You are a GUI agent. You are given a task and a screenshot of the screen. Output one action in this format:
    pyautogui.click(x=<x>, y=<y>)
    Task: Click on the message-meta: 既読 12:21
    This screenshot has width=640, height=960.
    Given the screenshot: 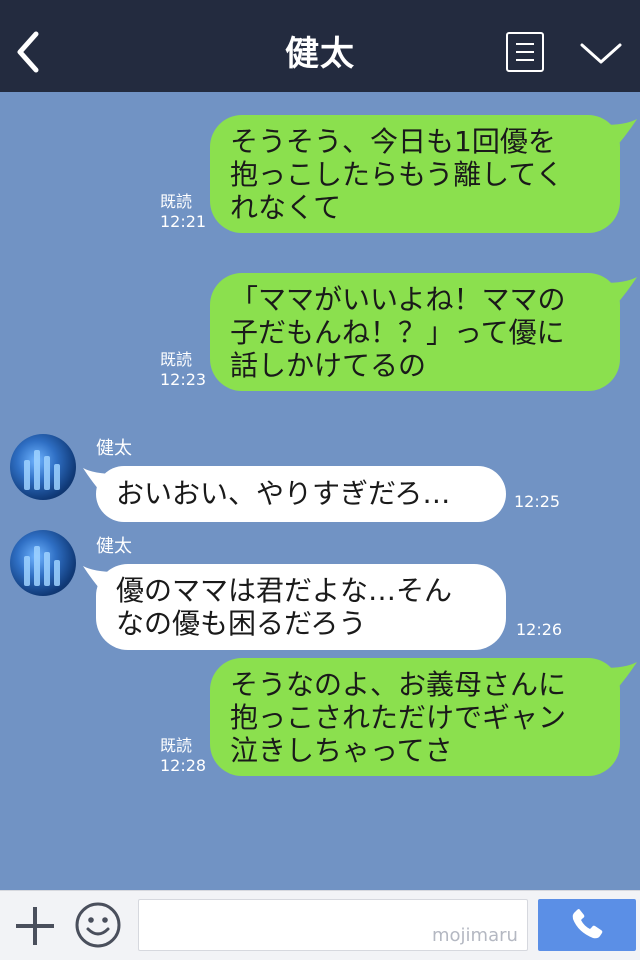 What is the action you would take?
    pyautogui.click(x=183, y=212)
    